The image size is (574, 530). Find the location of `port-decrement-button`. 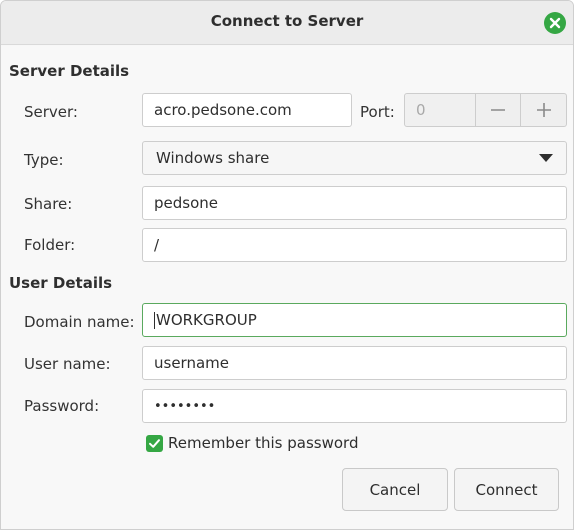

port-decrement-button is located at coordinates (498, 110).